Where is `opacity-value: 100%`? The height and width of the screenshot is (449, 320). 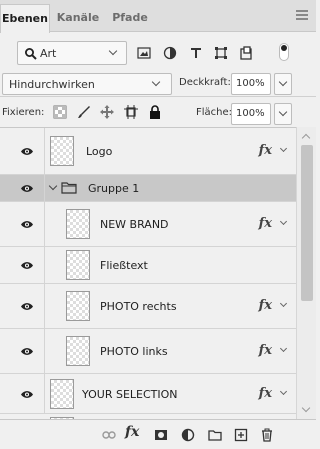
opacity-value: 100% is located at coordinates (250, 83).